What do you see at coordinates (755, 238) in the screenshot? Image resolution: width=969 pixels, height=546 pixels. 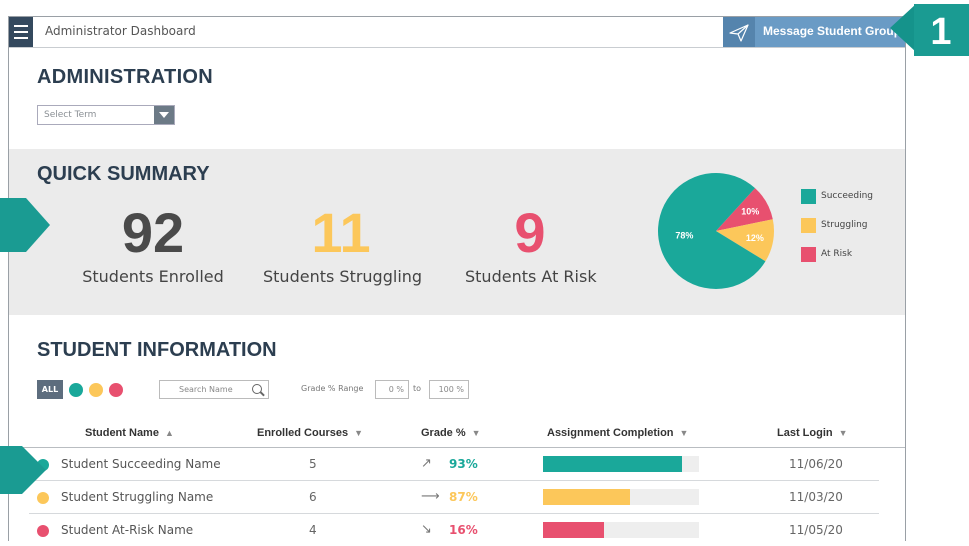 I see `pie-label-struggling: 12%` at bounding box center [755, 238].